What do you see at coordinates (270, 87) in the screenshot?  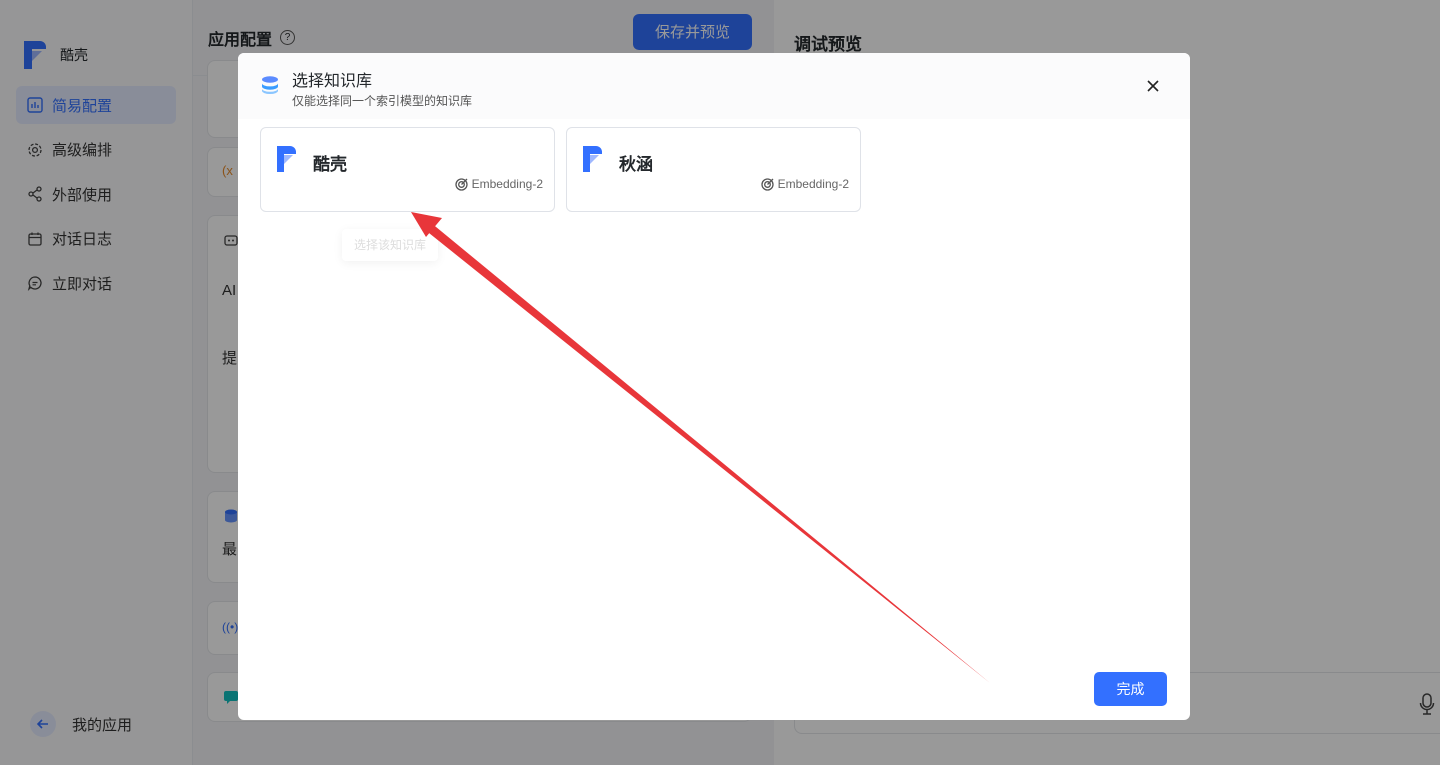 I see `database-icon` at bounding box center [270, 87].